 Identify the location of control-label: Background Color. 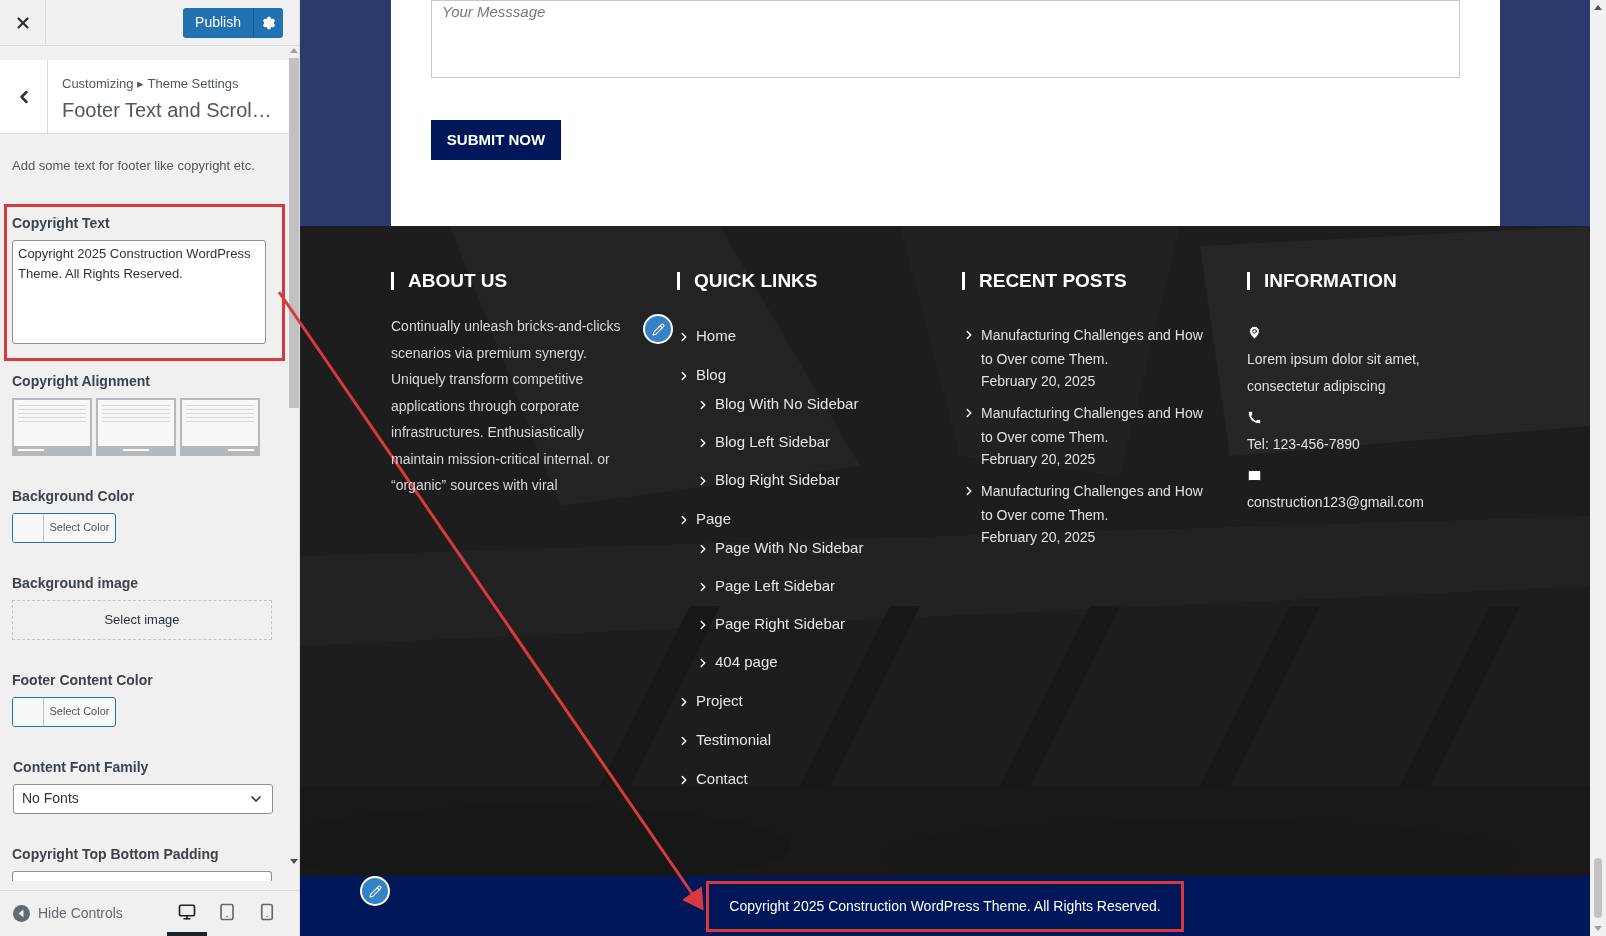
(74, 496).